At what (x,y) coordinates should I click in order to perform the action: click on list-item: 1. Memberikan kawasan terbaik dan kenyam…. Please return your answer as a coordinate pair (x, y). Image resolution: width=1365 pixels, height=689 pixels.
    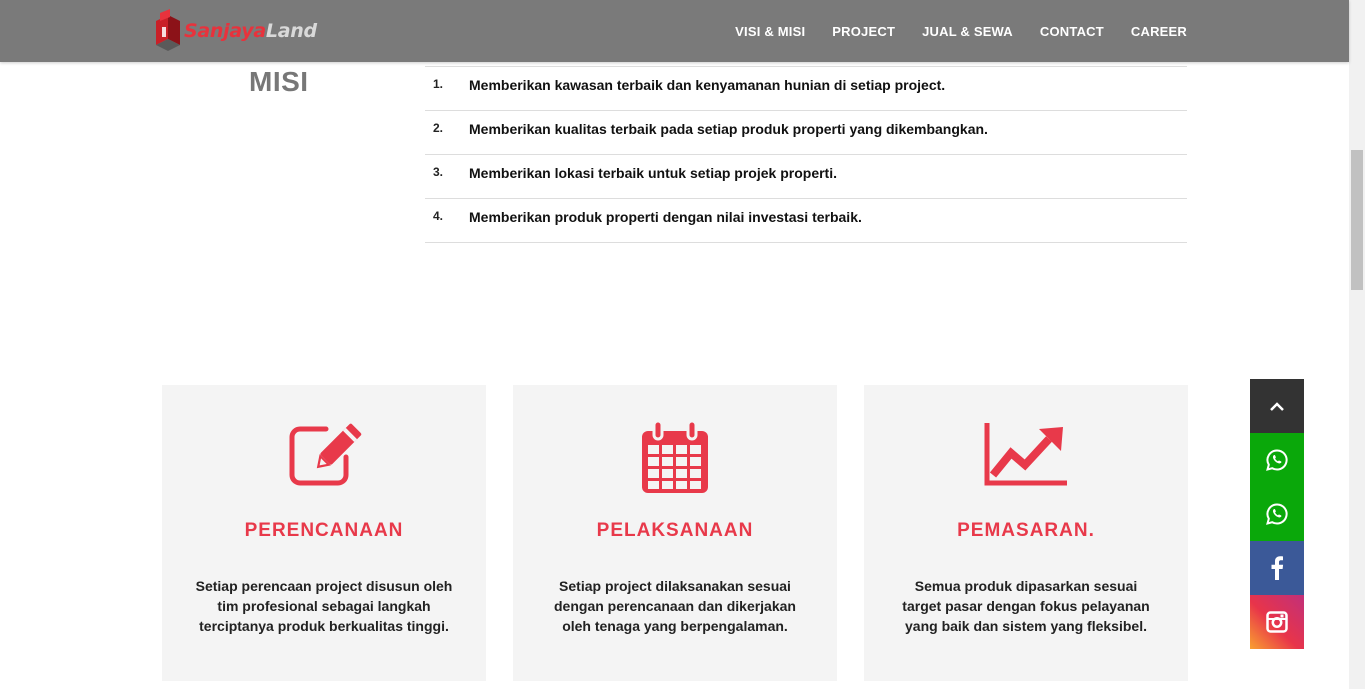
    Looking at the image, I should click on (806, 89).